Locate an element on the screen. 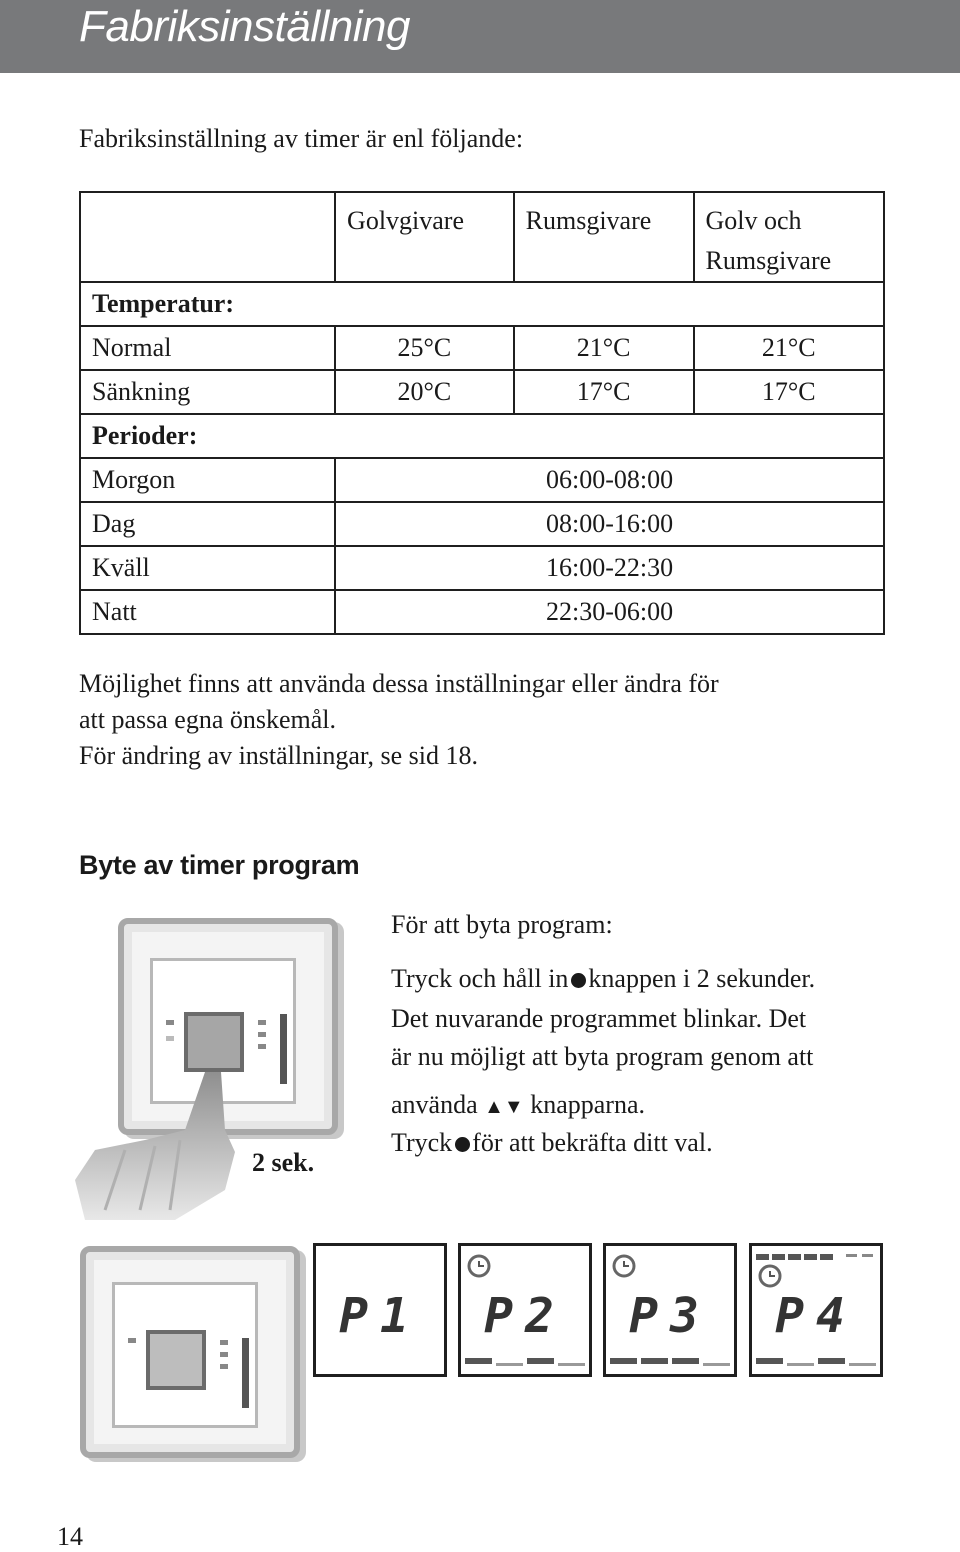  lcd-display-p4: P4 is located at coordinates (816, 1310).